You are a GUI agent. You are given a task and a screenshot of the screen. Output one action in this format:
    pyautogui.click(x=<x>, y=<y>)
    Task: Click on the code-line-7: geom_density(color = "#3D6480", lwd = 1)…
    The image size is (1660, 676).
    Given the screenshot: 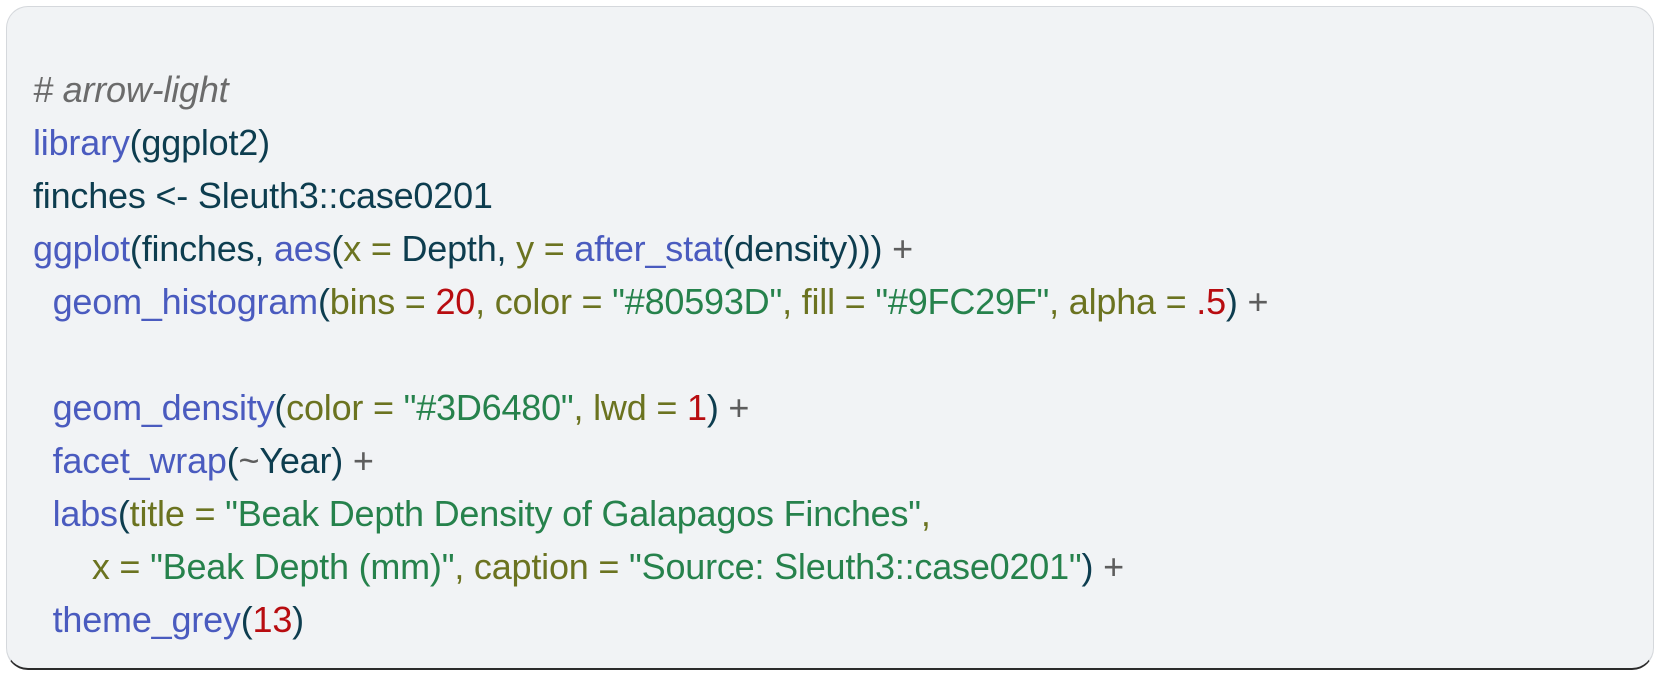 What is the action you would take?
    pyautogui.click(x=830, y=407)
    